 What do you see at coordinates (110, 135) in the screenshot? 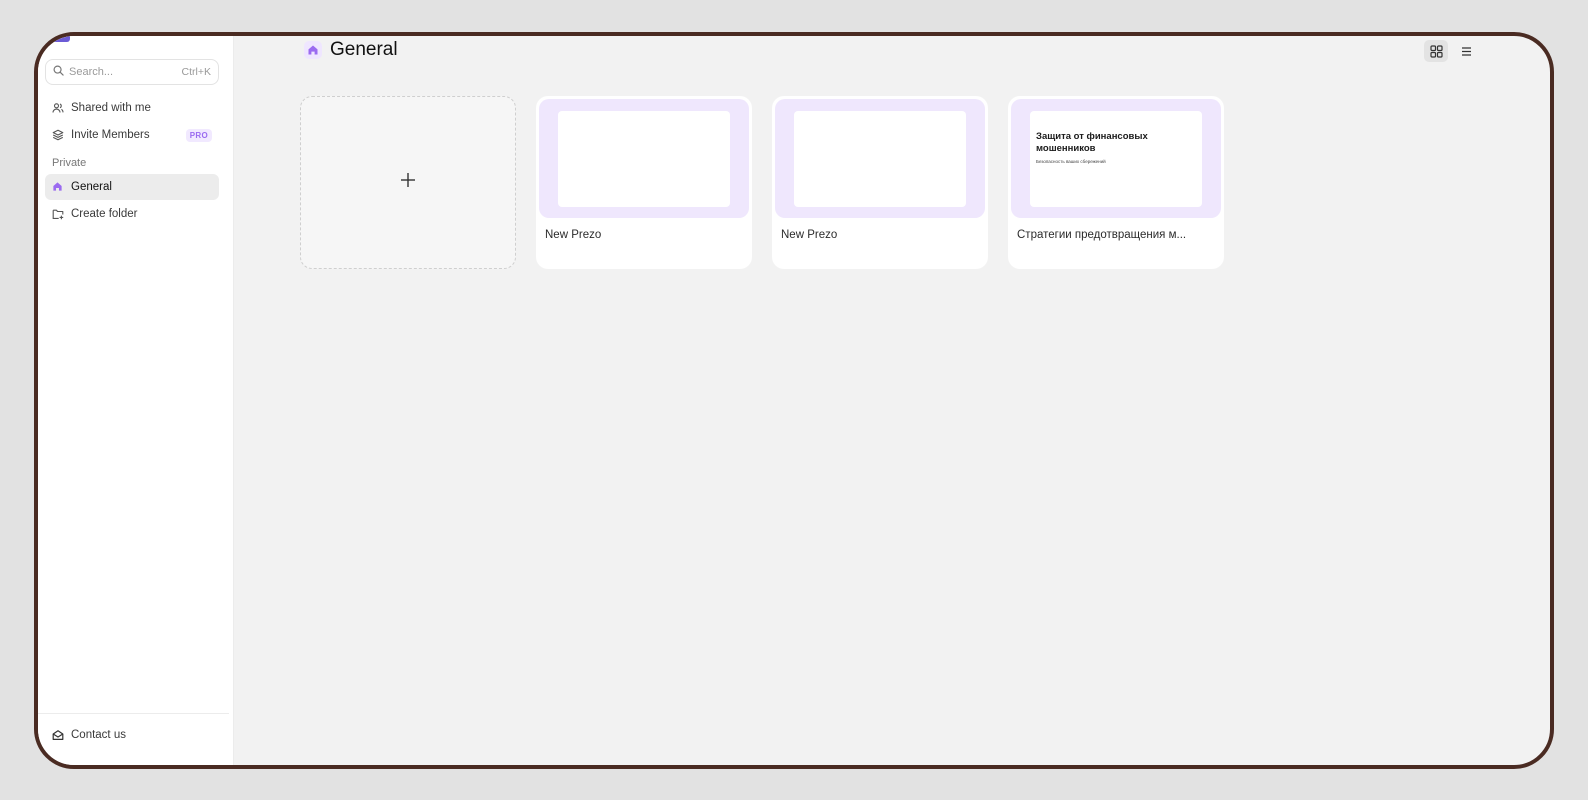
I see `sidebar-item-label: Invite Members` at bounding box center [110, 135].